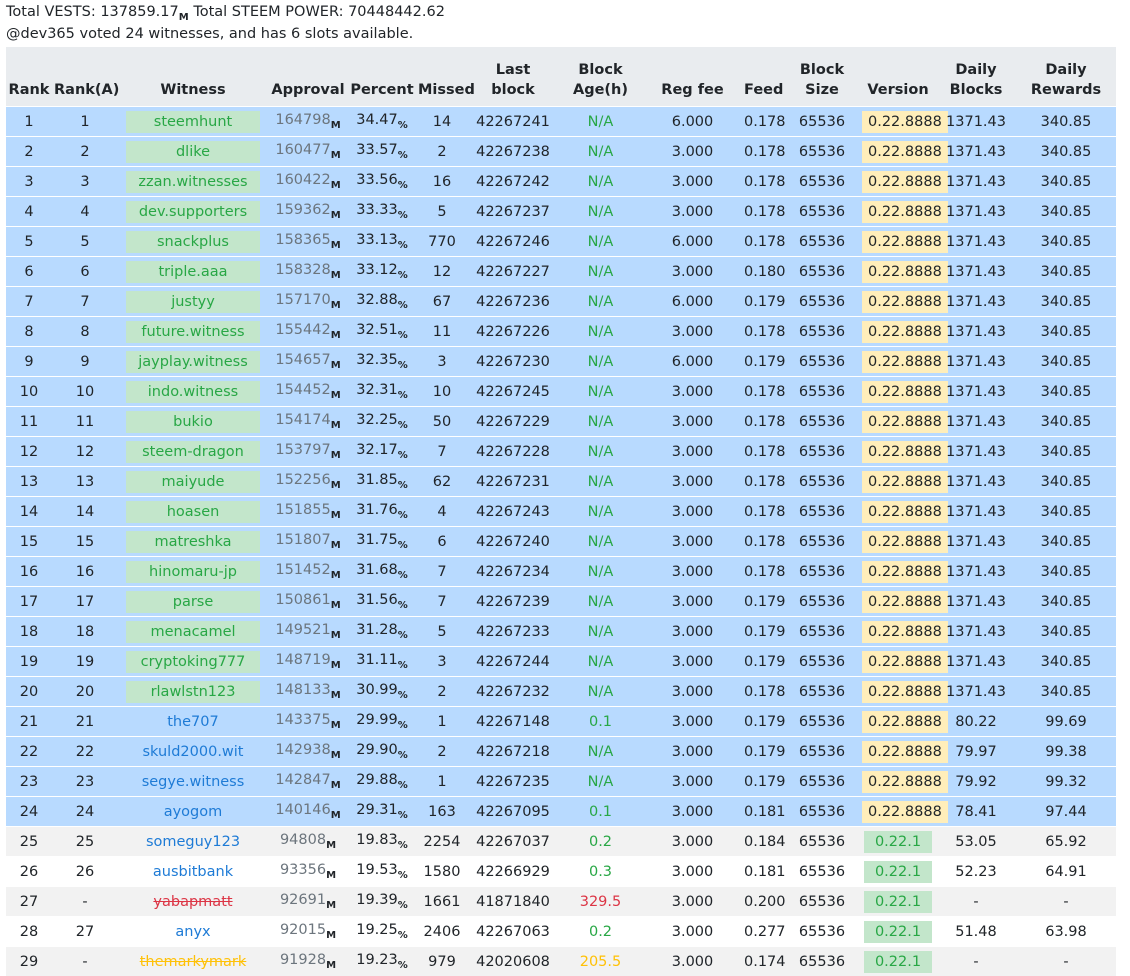 This screenshot has height=976, width=1130. I want to click on witness-link: menacamel, so click(193, 632).